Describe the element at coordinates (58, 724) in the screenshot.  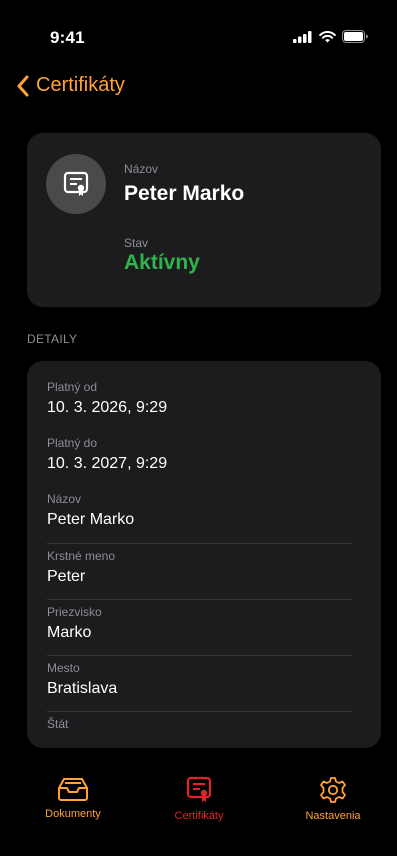
I see `detail-label: Štát` at that location.